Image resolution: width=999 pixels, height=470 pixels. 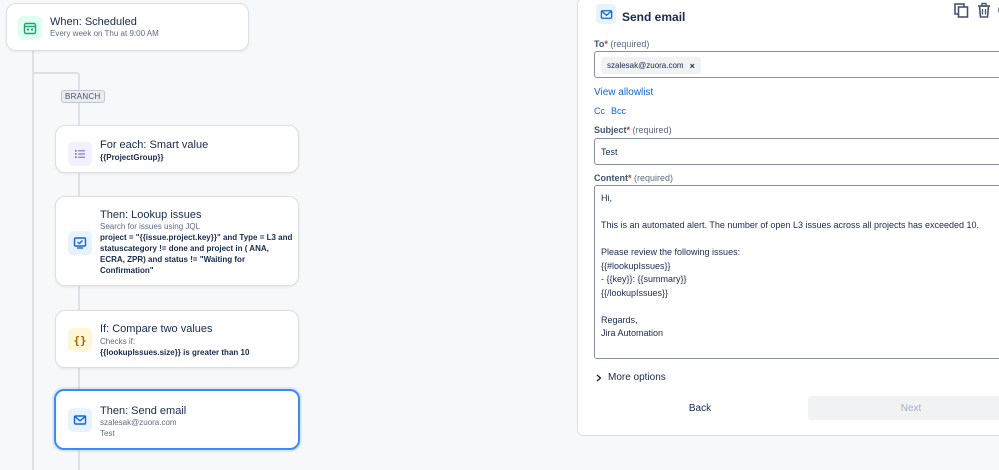 I want to click on duplicate-icon, so click(x=961, y=10).